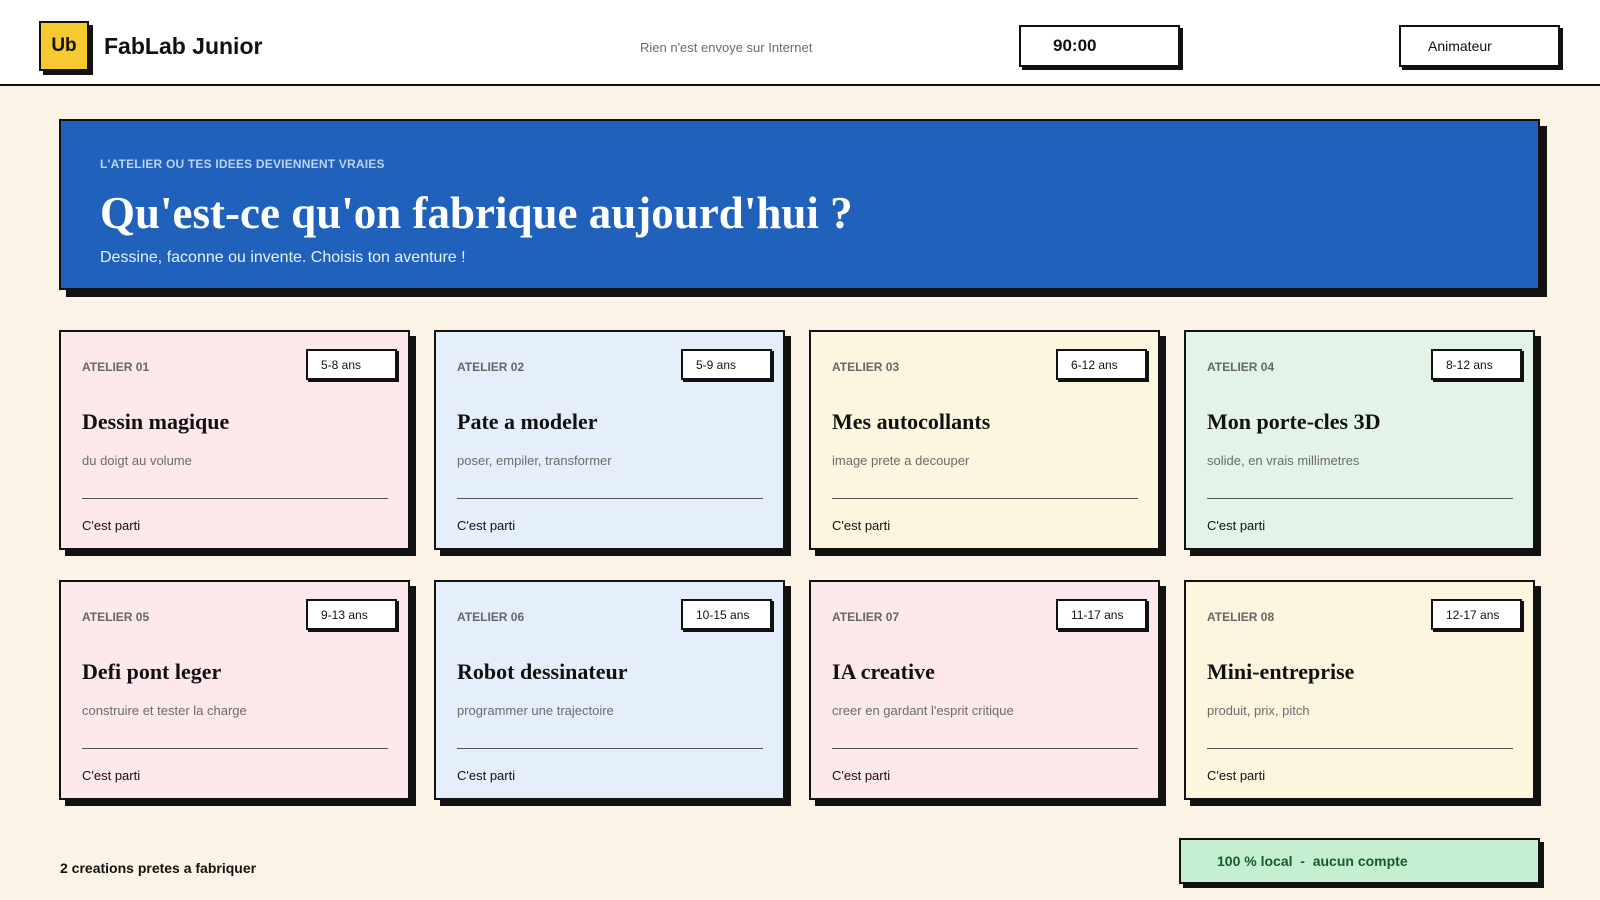  Describe the element at coordinates (491, 617) in the screenshot. I see `workshop-number: ATELIER 06` at that location.